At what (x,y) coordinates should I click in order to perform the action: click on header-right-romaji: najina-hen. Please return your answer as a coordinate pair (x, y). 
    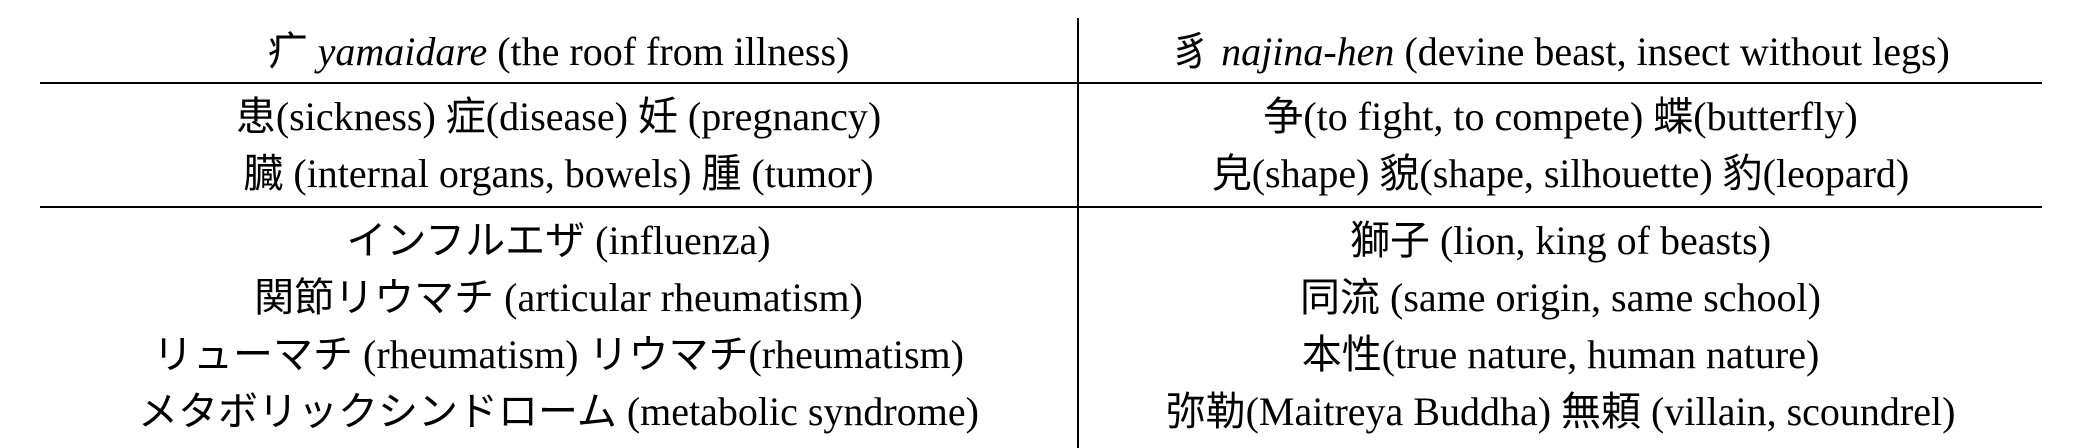
    Looking at the image, I should click on (1308, 51).